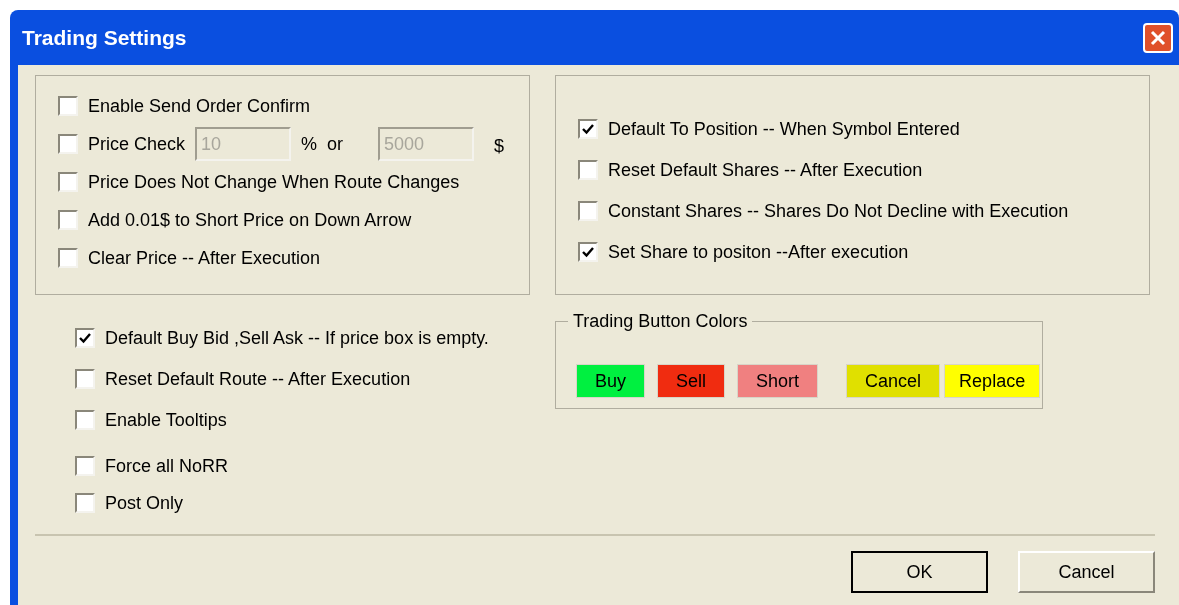 This screenshot has width=1179, height=605. I want to click on color-swatch-button: Replace, so click(992, 381).